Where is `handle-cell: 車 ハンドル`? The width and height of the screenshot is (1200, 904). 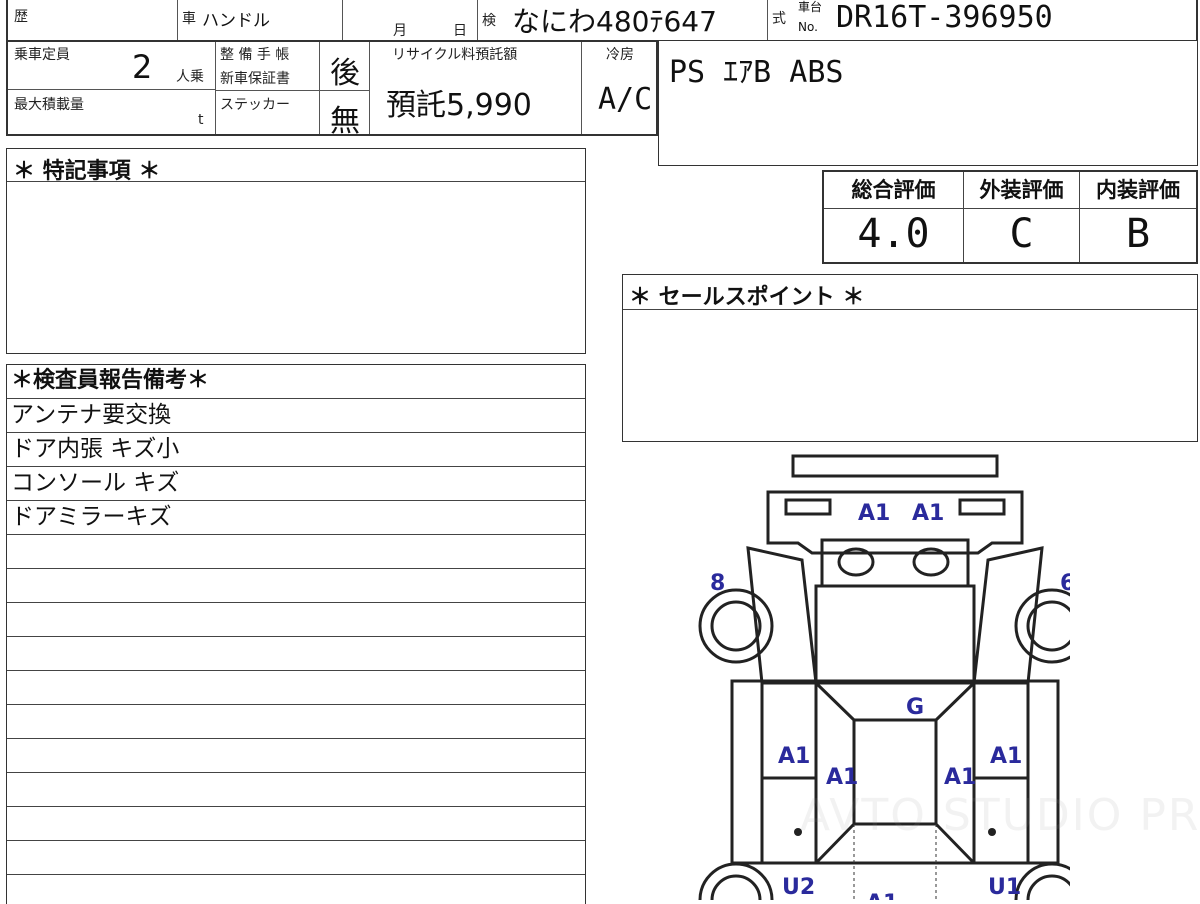 handle-cell: 車 ハンドル is located at coordinates (260, 20).